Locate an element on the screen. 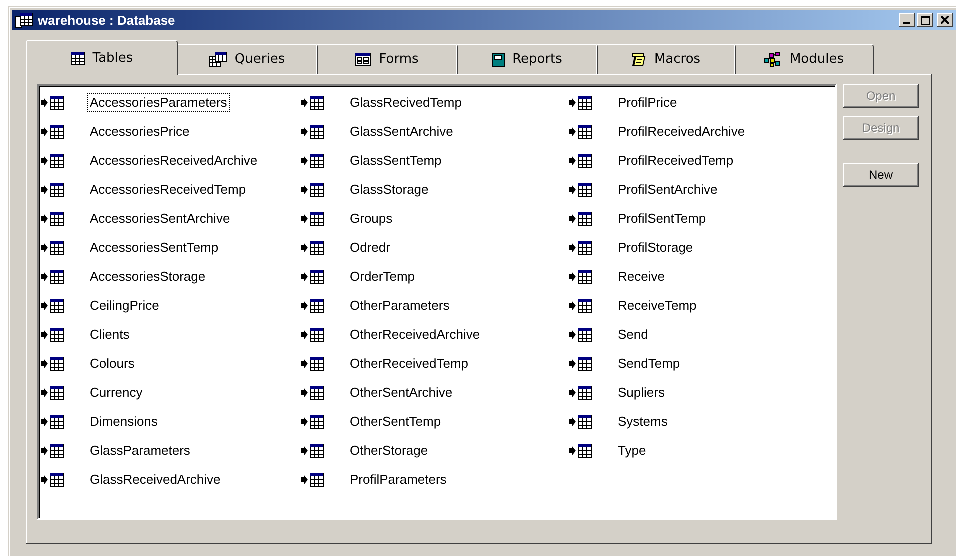 This screenshot has width=956, height=556. query-icon is located at coordinates (217, 59).